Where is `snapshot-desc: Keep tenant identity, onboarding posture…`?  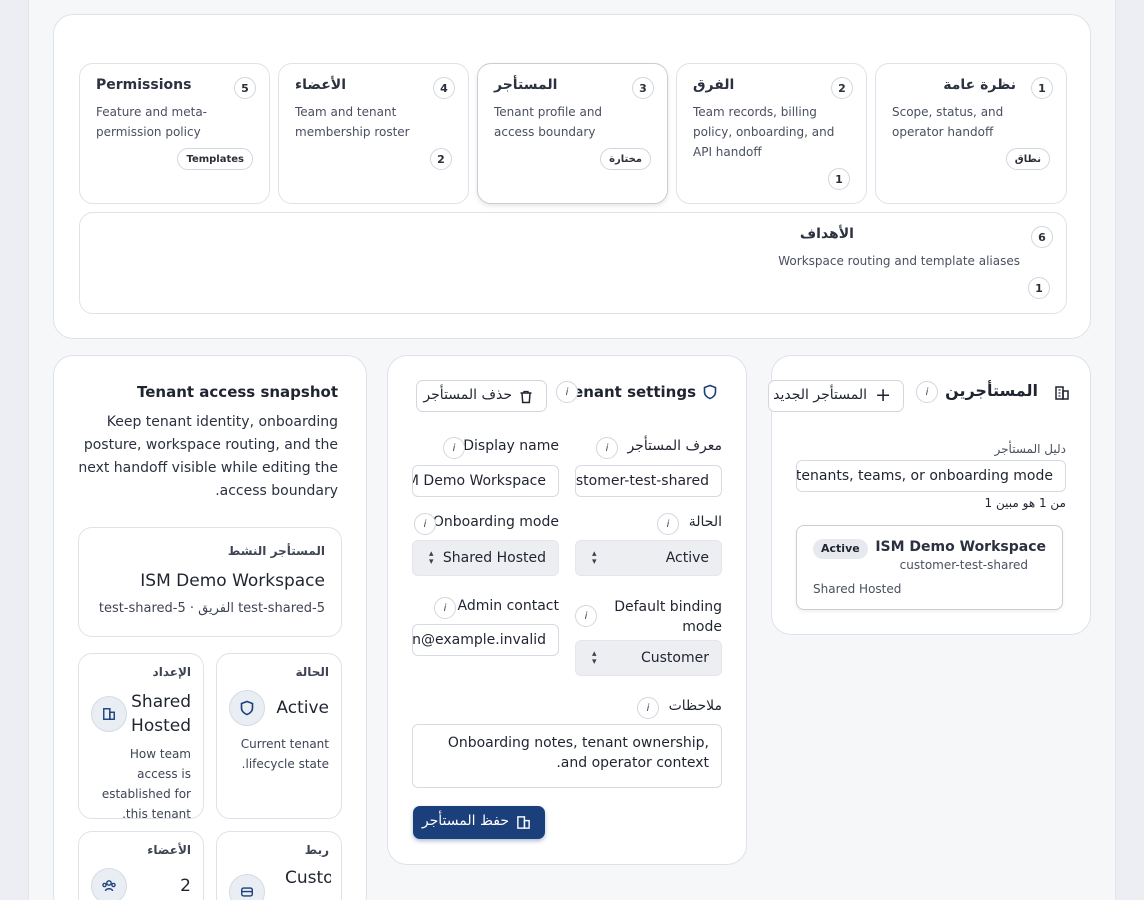 snapshot-desc: Keep tenant identity, onboarding posture… is located at coordinates (208, 456).